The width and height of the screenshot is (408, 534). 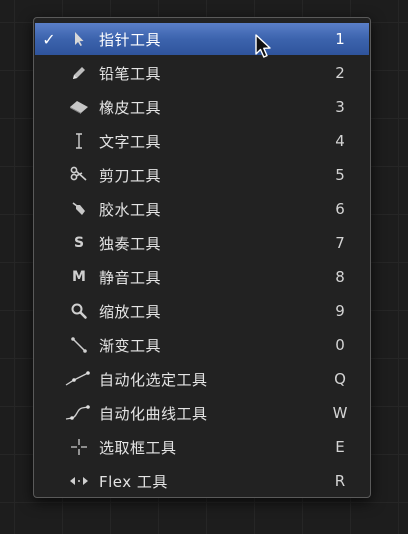 I want to click on automation-curve-icon, so click(x=77, y=413).